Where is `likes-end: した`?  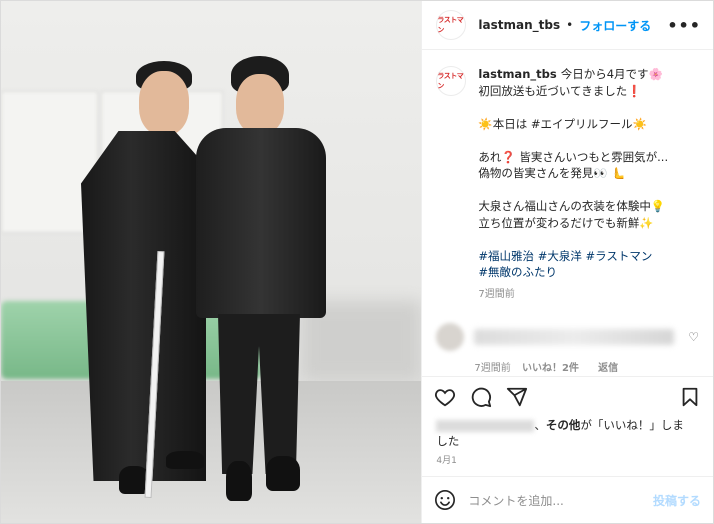
likes-end: した is located at coordinates (448, 441).